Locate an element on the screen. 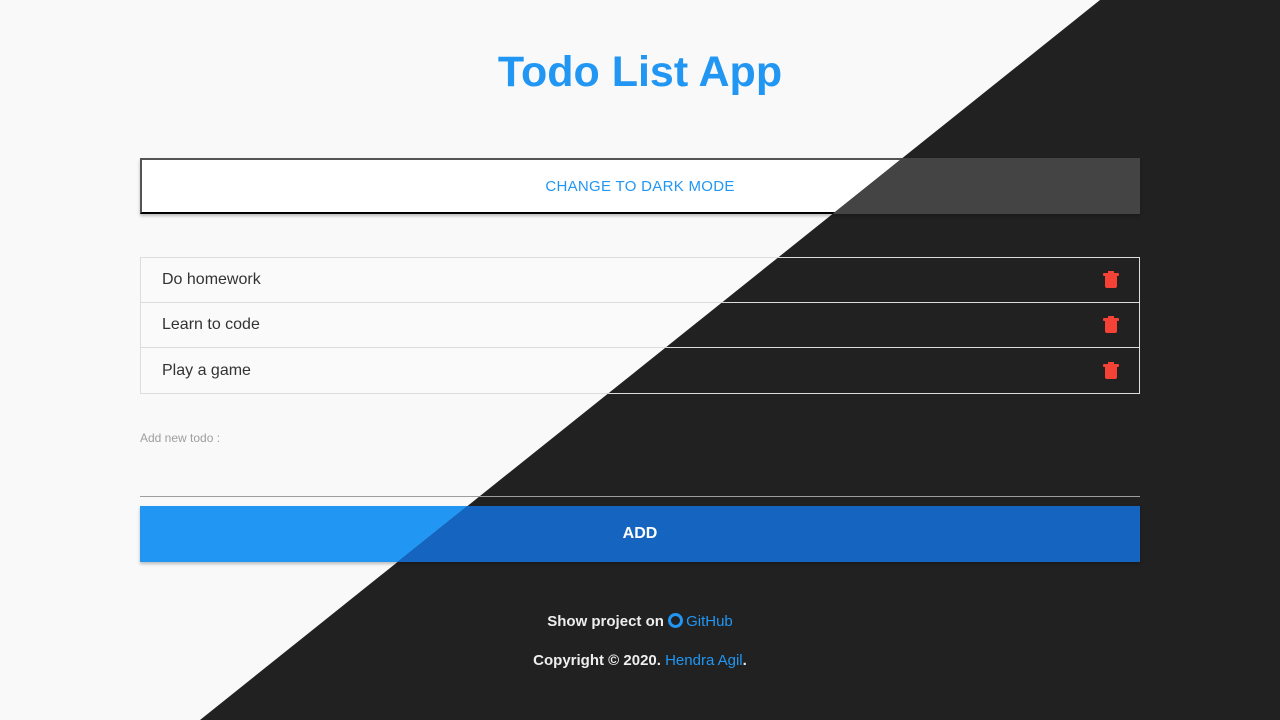 Image resolution: width=1280 pixels, height=720 pixels. todo-text: Play a game is located at coordinates (206, 370).